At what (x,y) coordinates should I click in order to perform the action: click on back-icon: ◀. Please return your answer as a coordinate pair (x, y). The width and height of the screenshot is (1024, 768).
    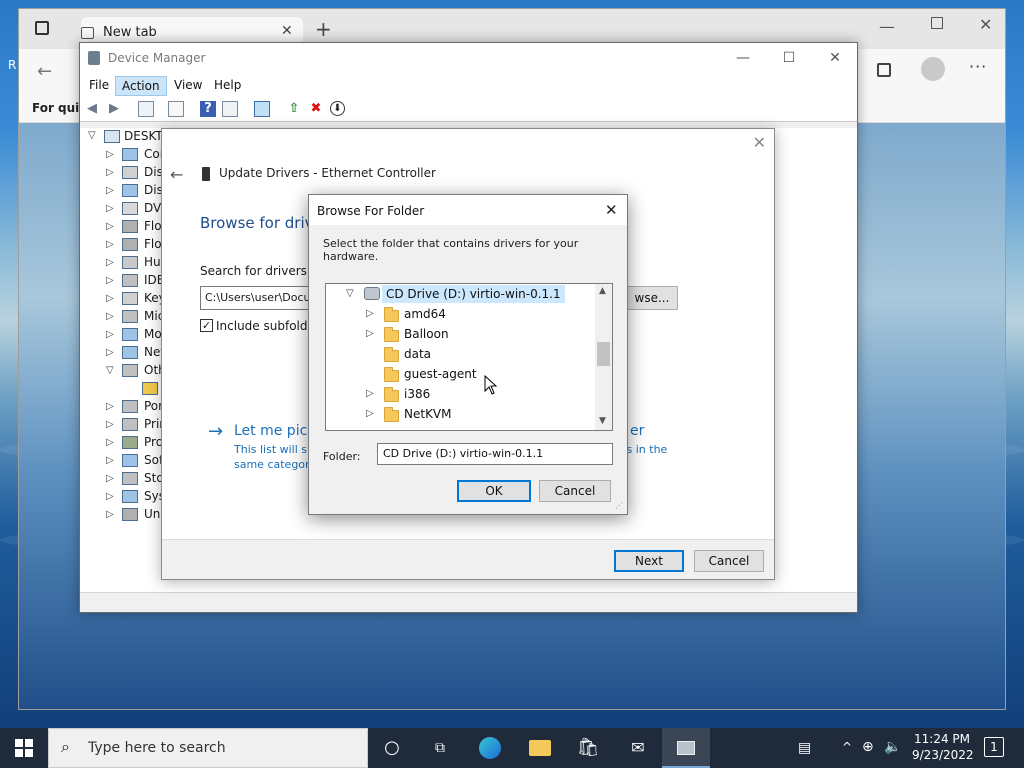
    Looking at the image, I should click on (92, 109).